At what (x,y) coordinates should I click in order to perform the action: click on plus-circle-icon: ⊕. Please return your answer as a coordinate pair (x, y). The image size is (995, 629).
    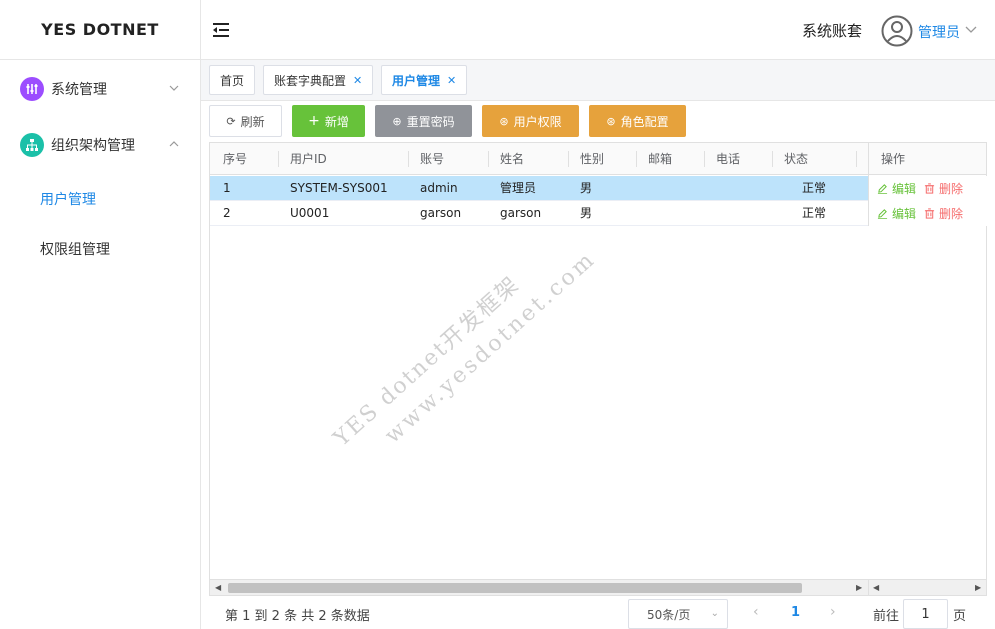
    Looking at the image, I should click on (397, 121).